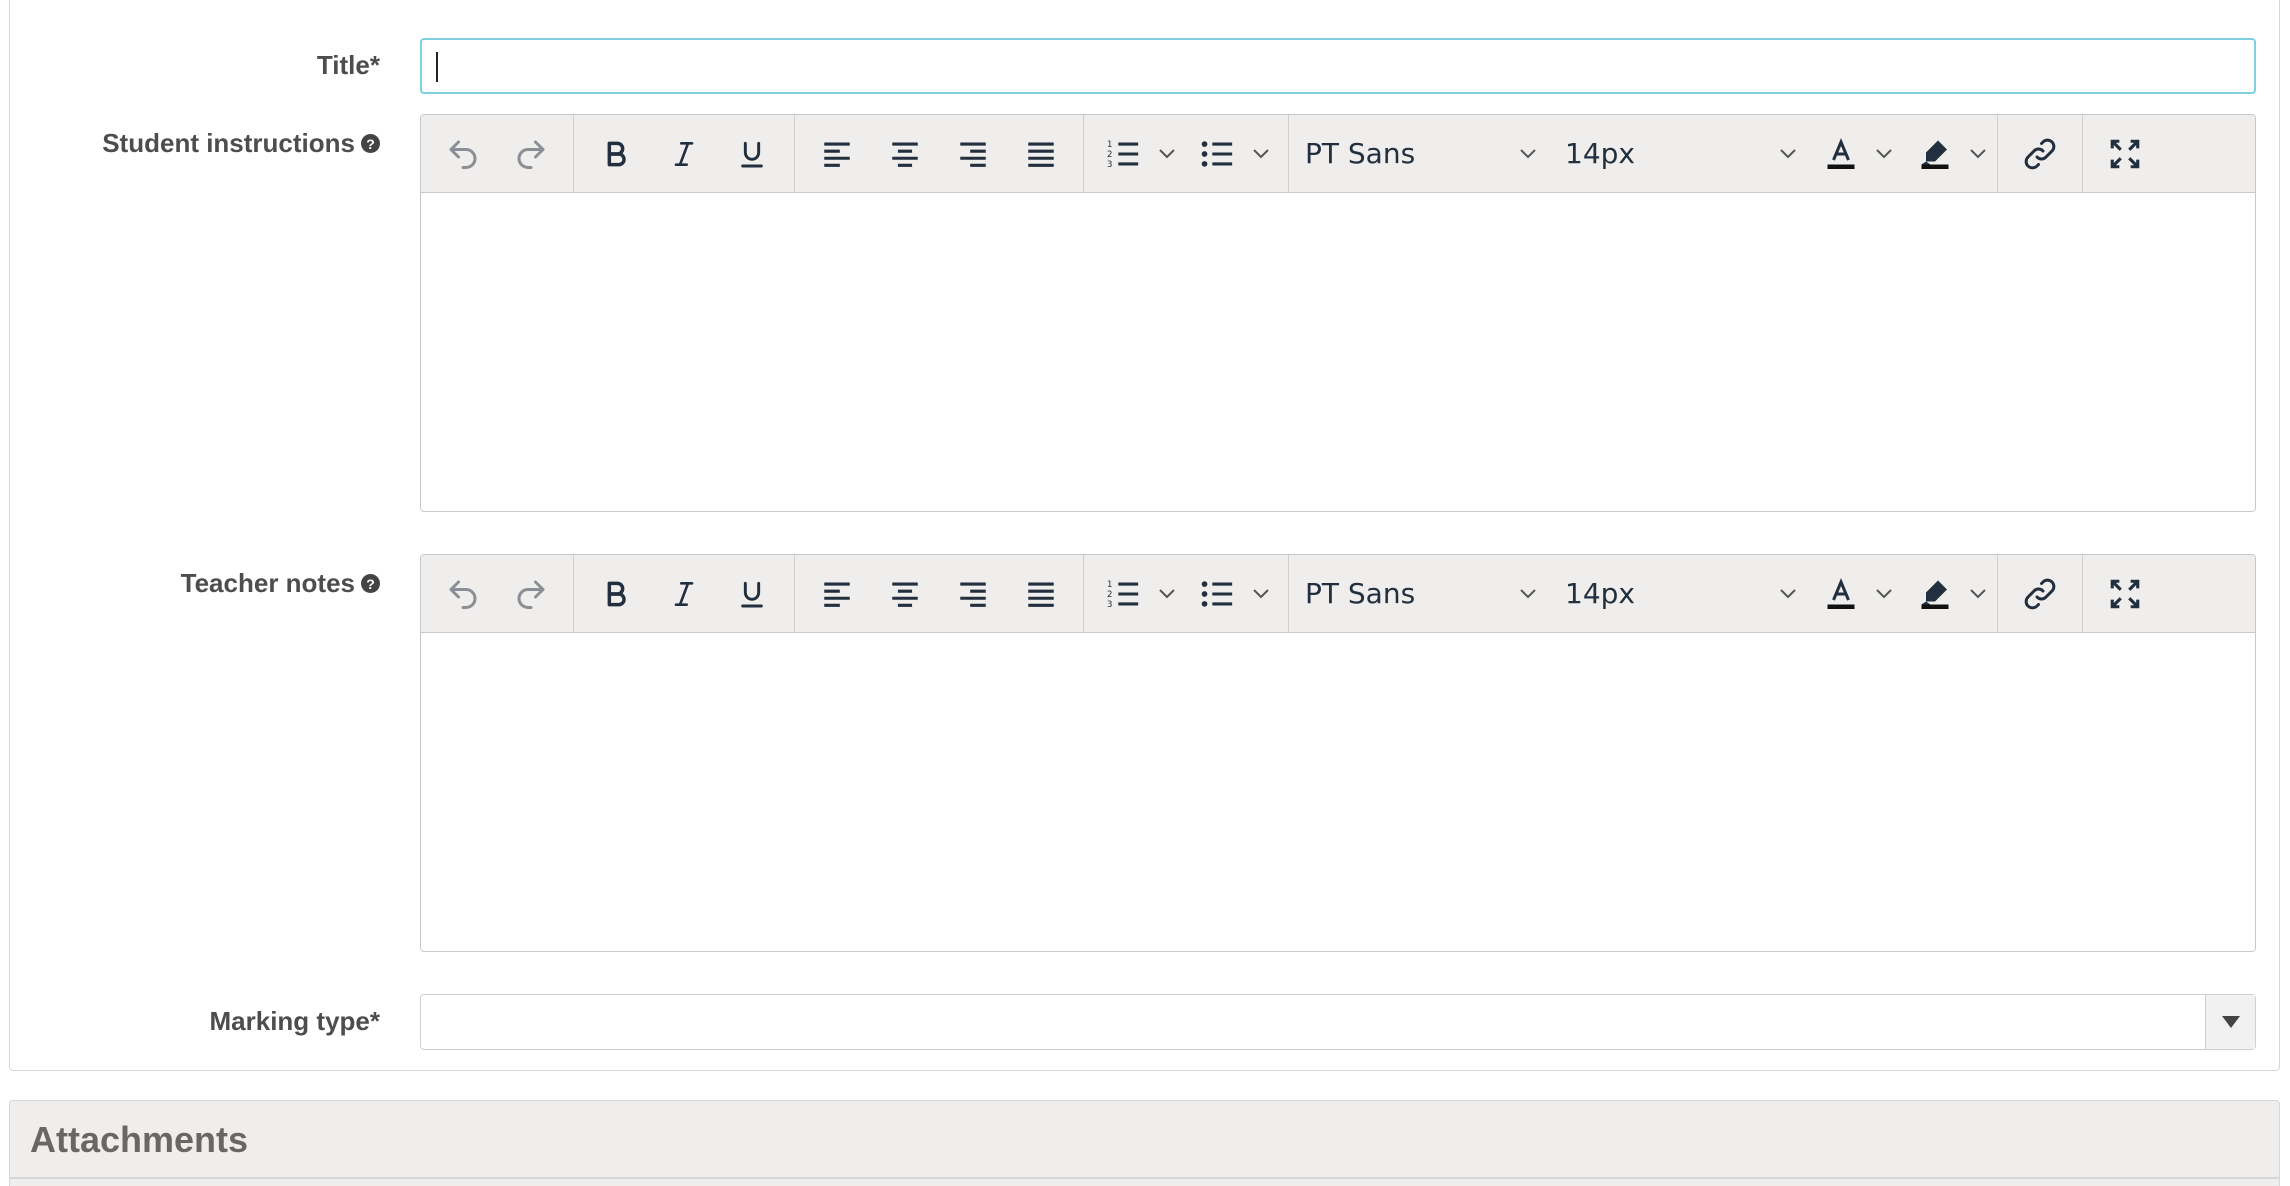 The width and height of the screenshot is (2290, 1186). What do you see at coordinates (139, 1139) in the screenshot?
I see `attachments-heading: Attachments` at bounding box center [139, 1139].